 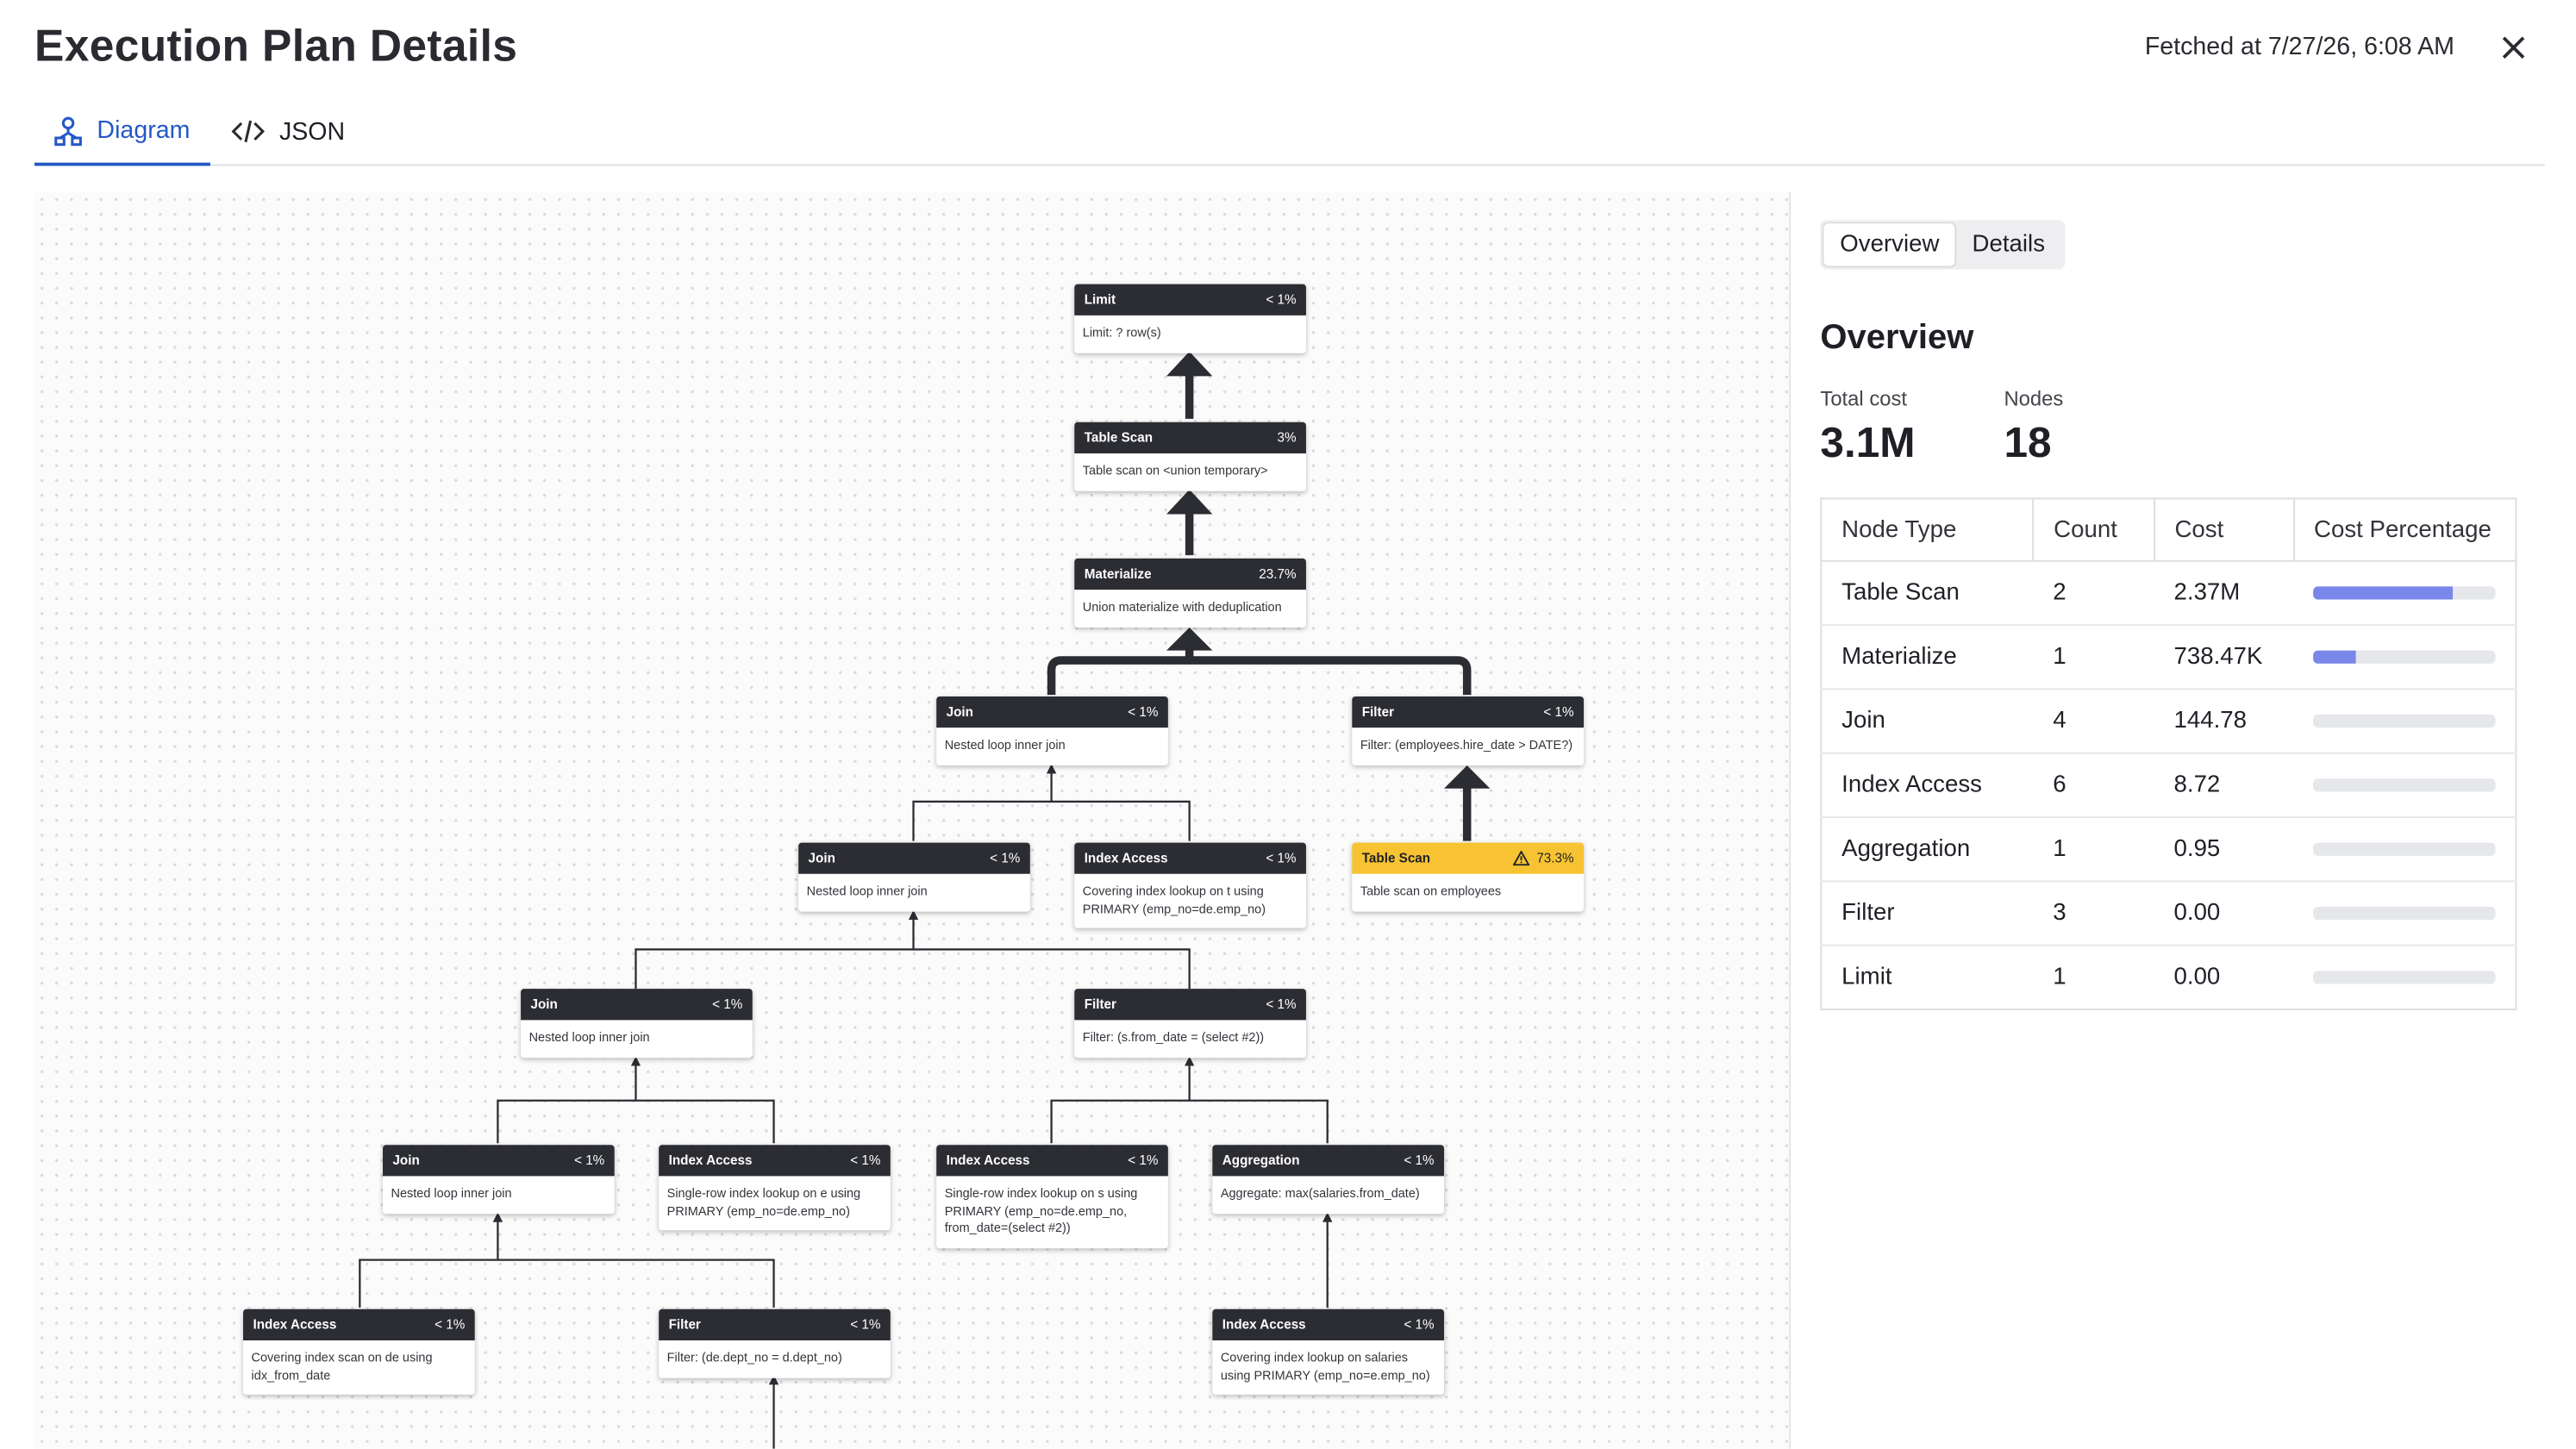 I want to click on tab-json: JSON, so click(x=288, y=131).